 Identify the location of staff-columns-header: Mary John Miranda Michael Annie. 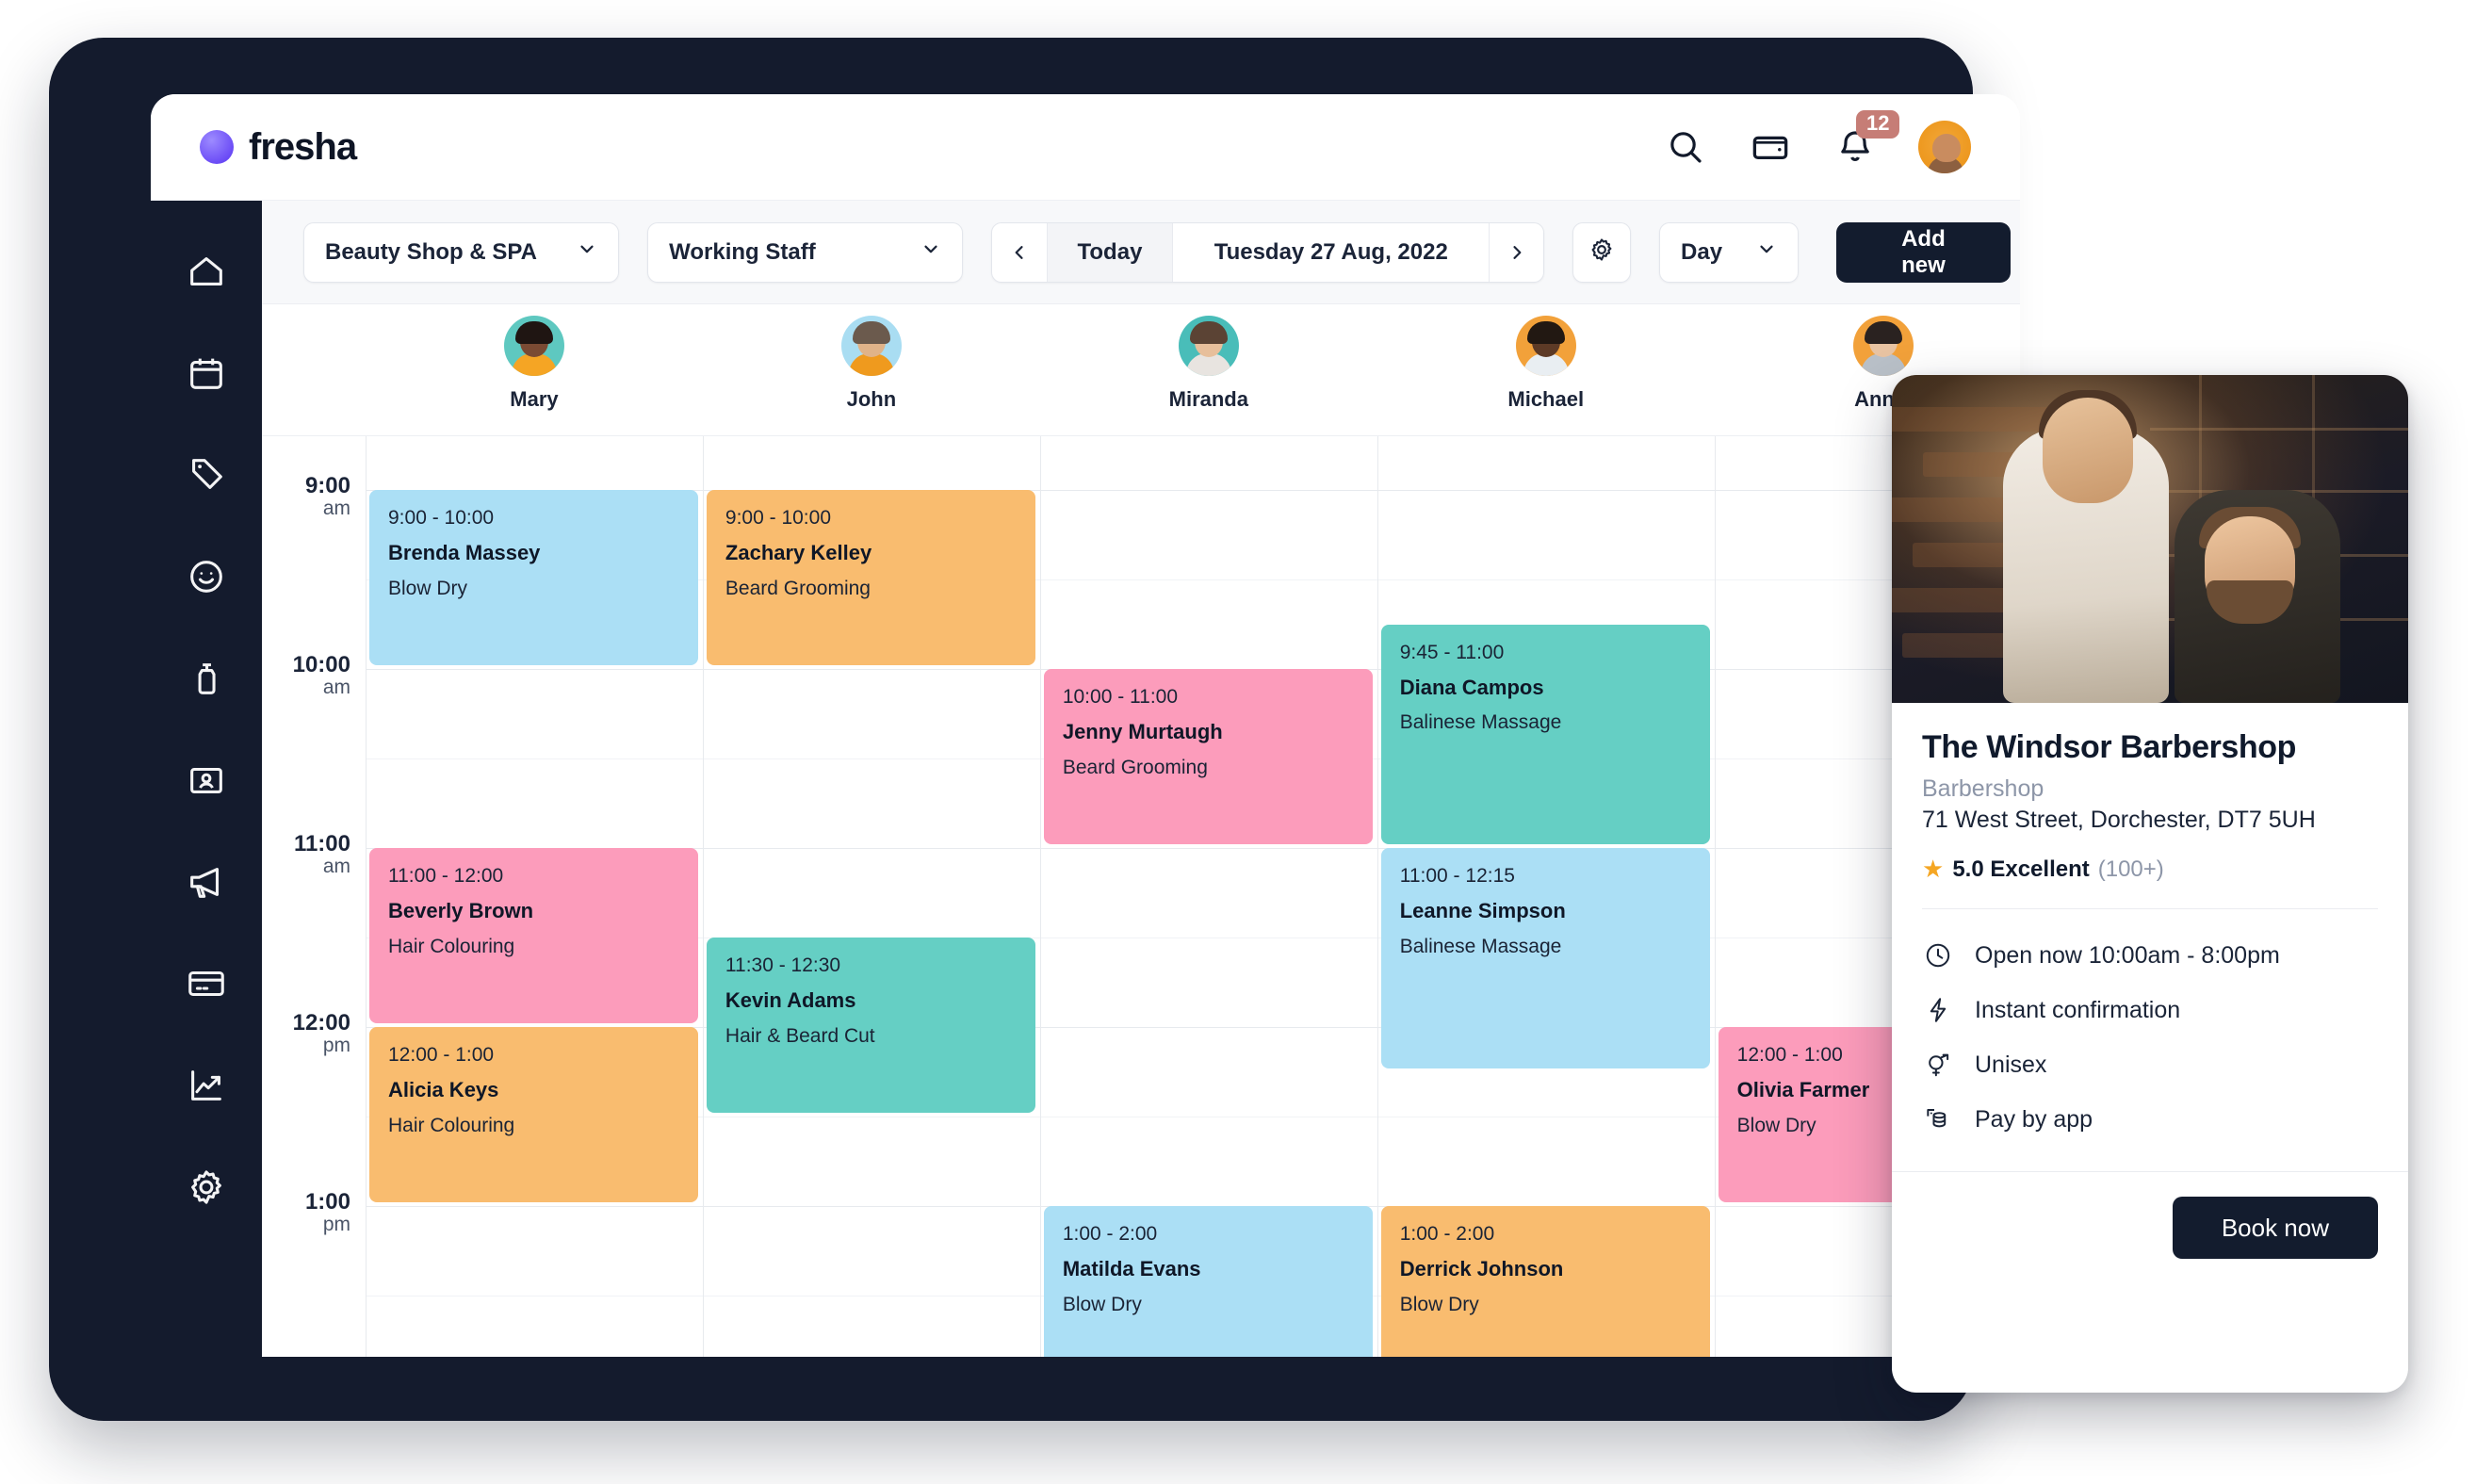
(1141, 370).